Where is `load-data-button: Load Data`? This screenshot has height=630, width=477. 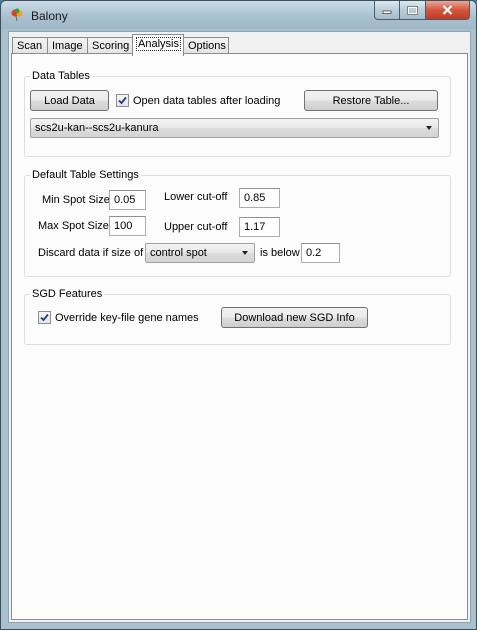
load-data-button: Load Data is located at coordinates (69, 100).